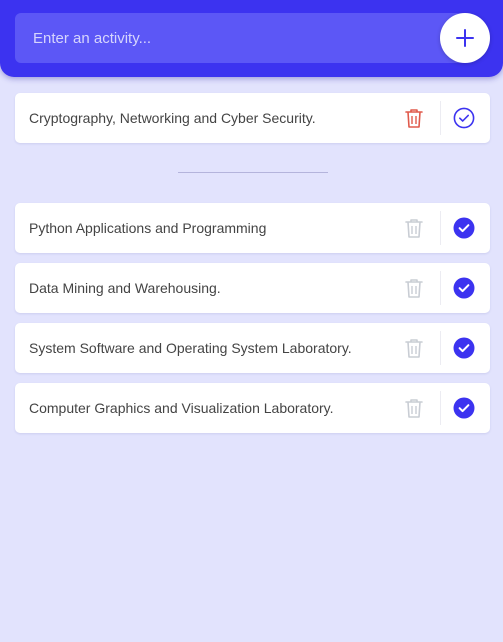 The image size is (503, 642). I want to click on check-circle-outline-icon, so click(464, 118).